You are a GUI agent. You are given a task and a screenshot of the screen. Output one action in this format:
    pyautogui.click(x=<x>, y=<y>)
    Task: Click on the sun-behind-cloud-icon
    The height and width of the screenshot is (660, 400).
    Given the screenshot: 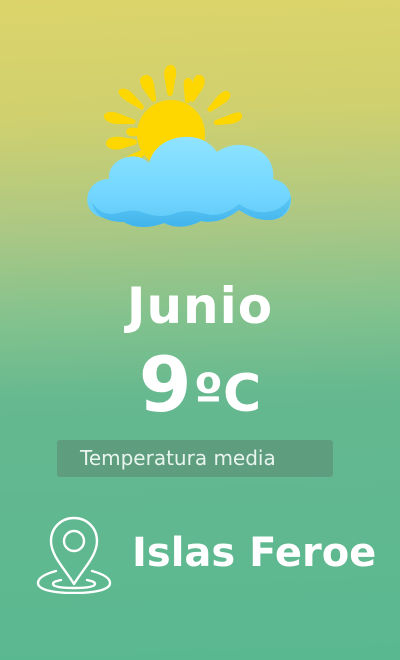 What is the action you would take?
    pyautogui.click(x=189, y=145)
    